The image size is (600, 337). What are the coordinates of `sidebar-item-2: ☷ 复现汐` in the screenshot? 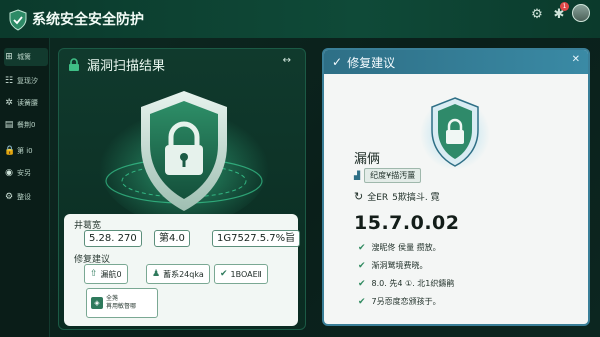 It's located at (26, 81).